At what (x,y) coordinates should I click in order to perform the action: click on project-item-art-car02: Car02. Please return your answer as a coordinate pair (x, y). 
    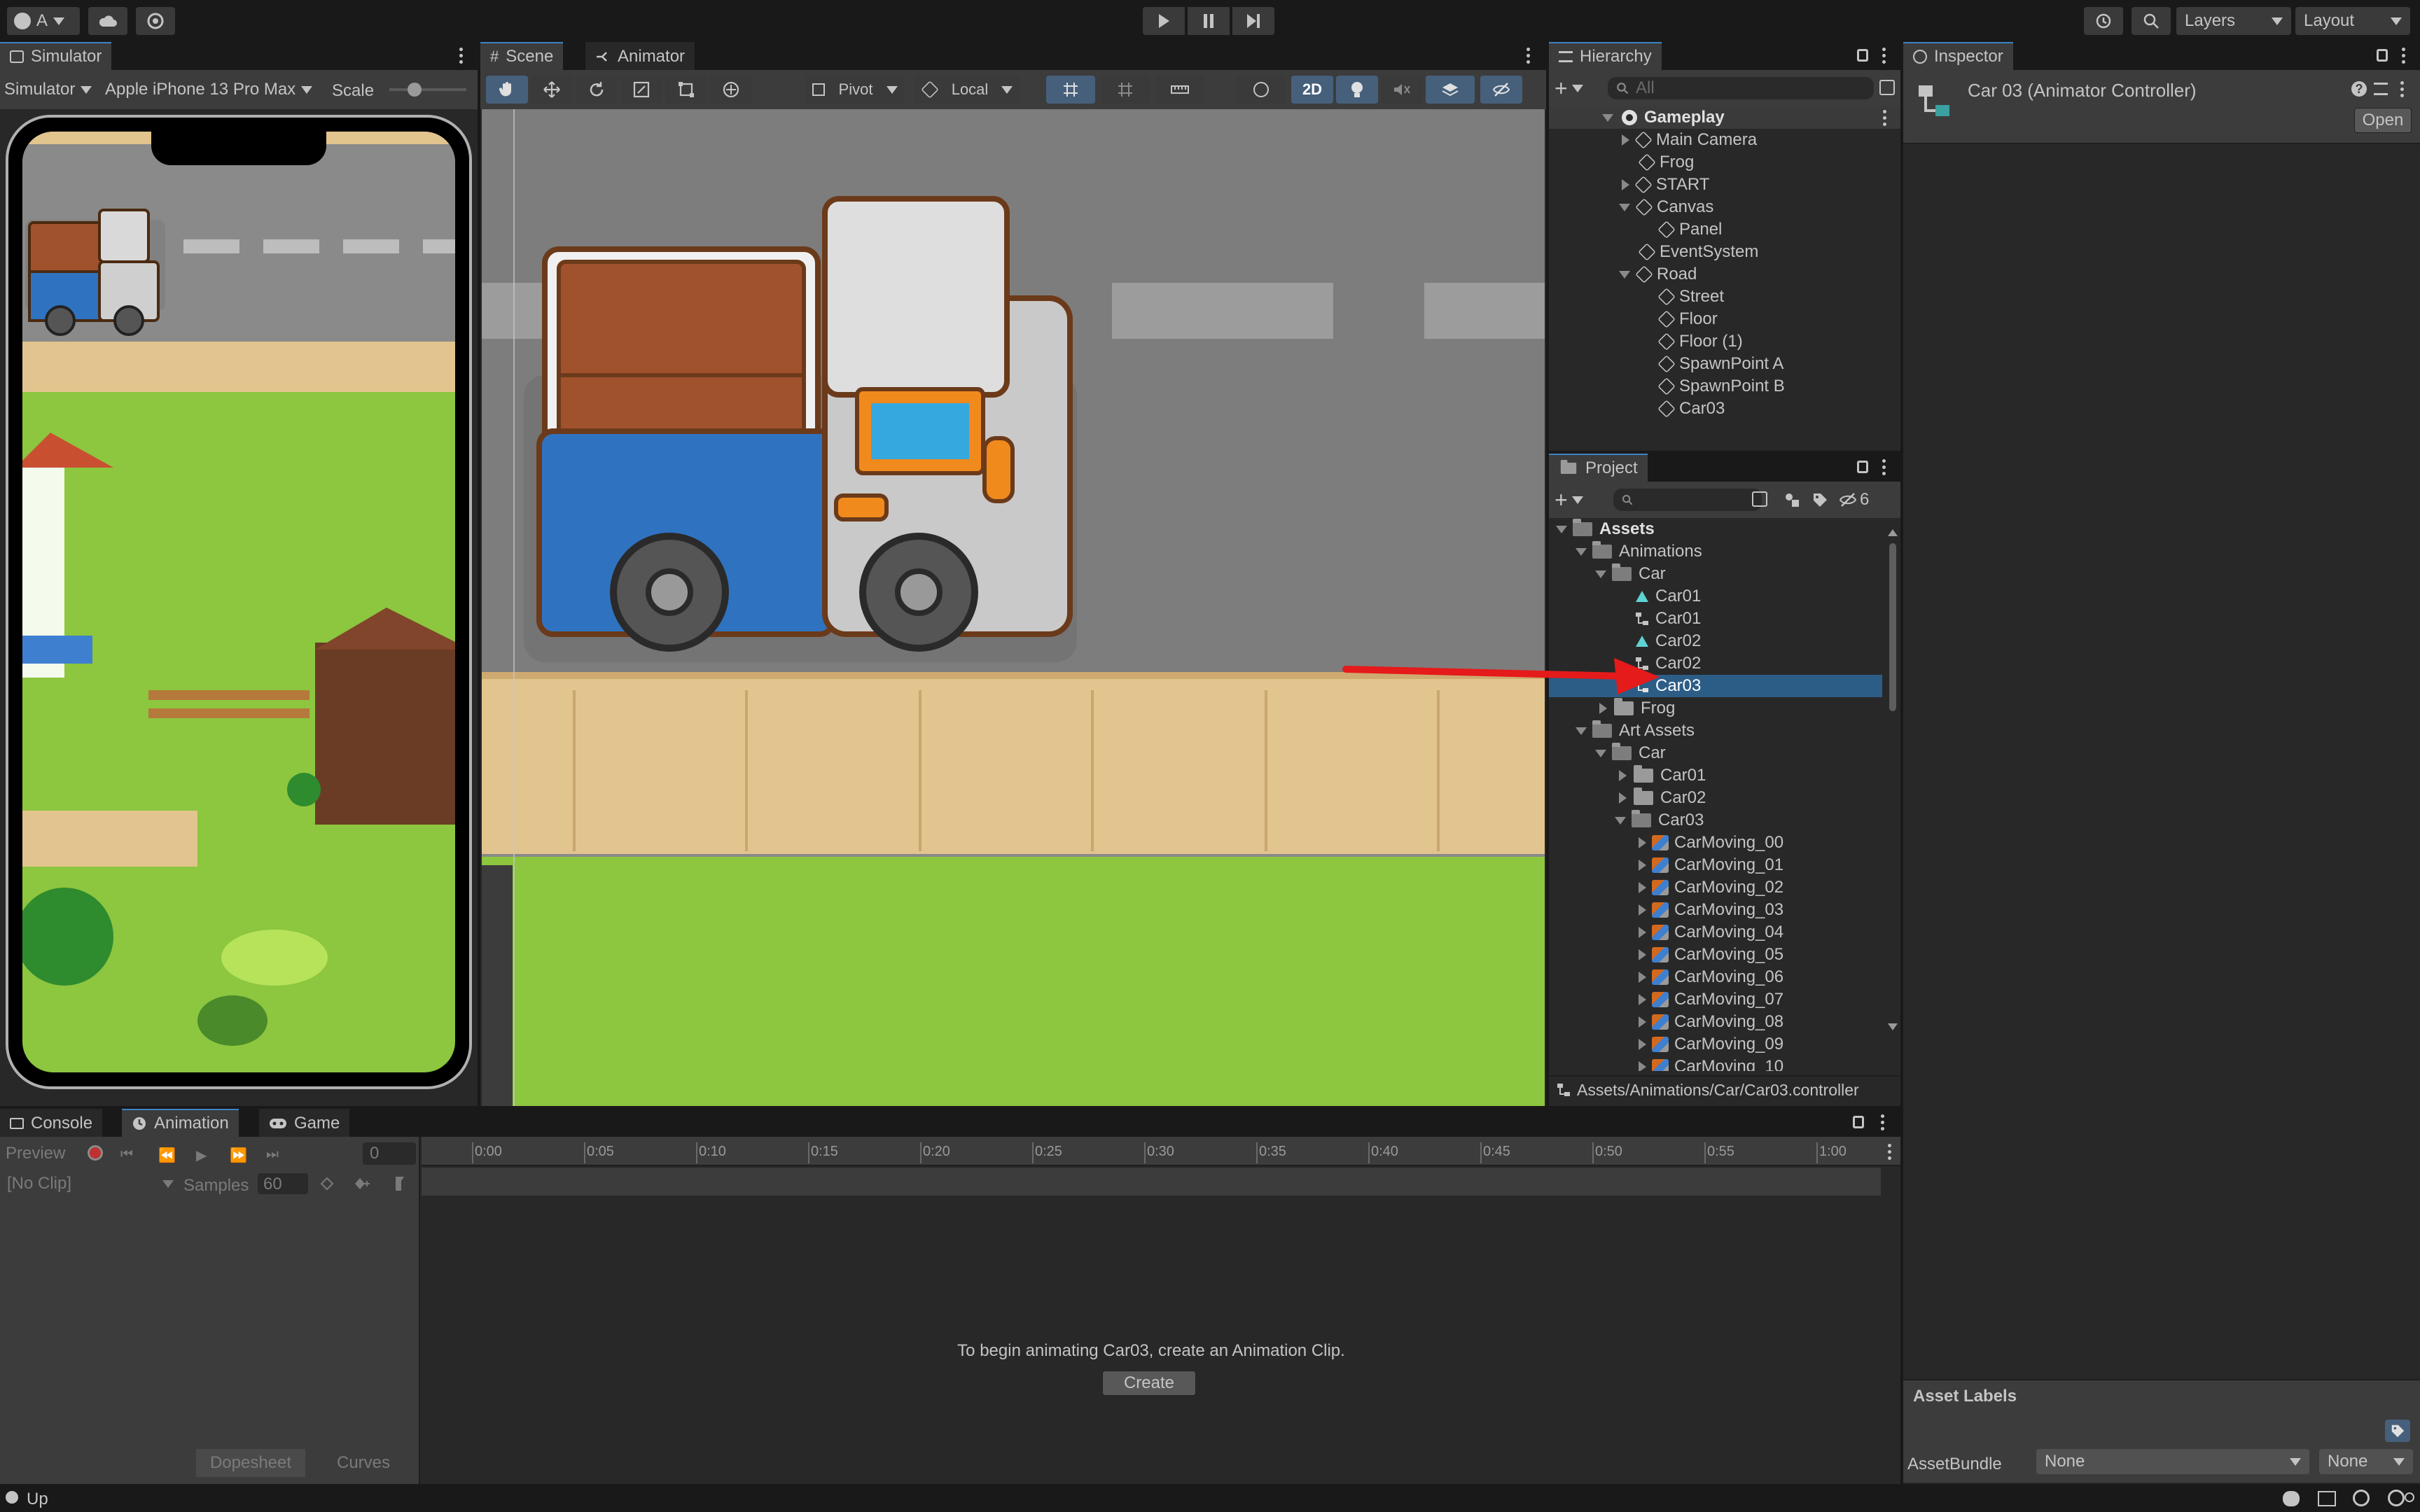
    Looking at the image, I should click on (1662, 798).